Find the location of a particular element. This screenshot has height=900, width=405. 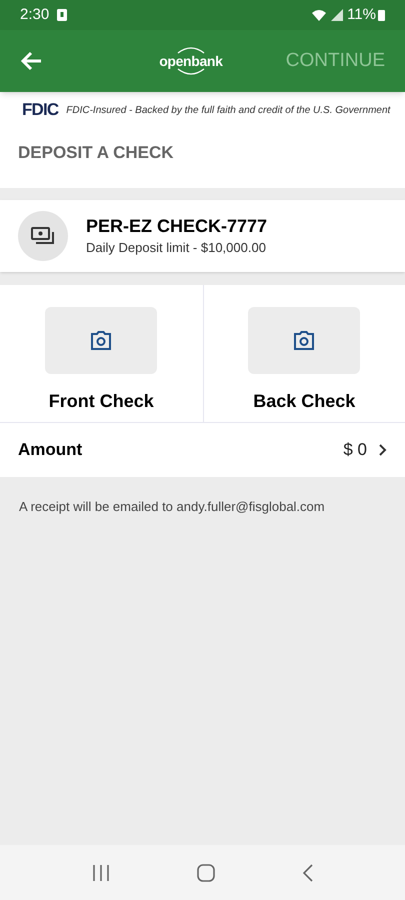

signal-icon is located at coordinates (337, 15).